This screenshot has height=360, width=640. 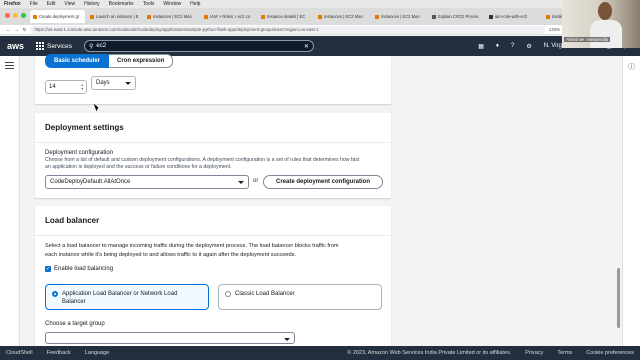 I want to click on hamburger-menu-icon, so click(x=9, y=66).